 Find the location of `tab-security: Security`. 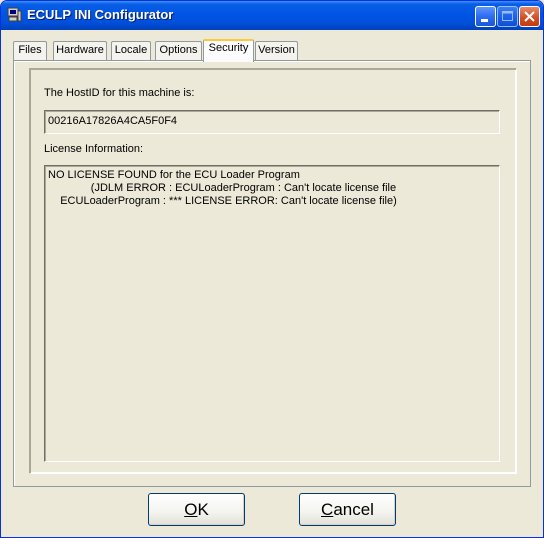

tab-security: Security is located at coordinates (228, 50).